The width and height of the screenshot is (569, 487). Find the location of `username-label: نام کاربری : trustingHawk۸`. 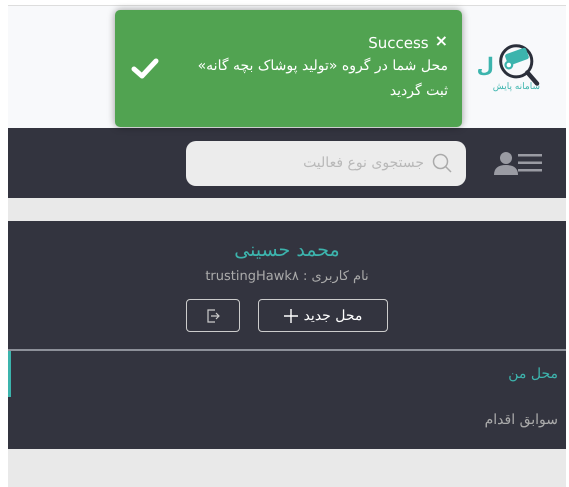

username-label: نام کاربری : trustingHawk۸ is located at coordinates (287, 276).